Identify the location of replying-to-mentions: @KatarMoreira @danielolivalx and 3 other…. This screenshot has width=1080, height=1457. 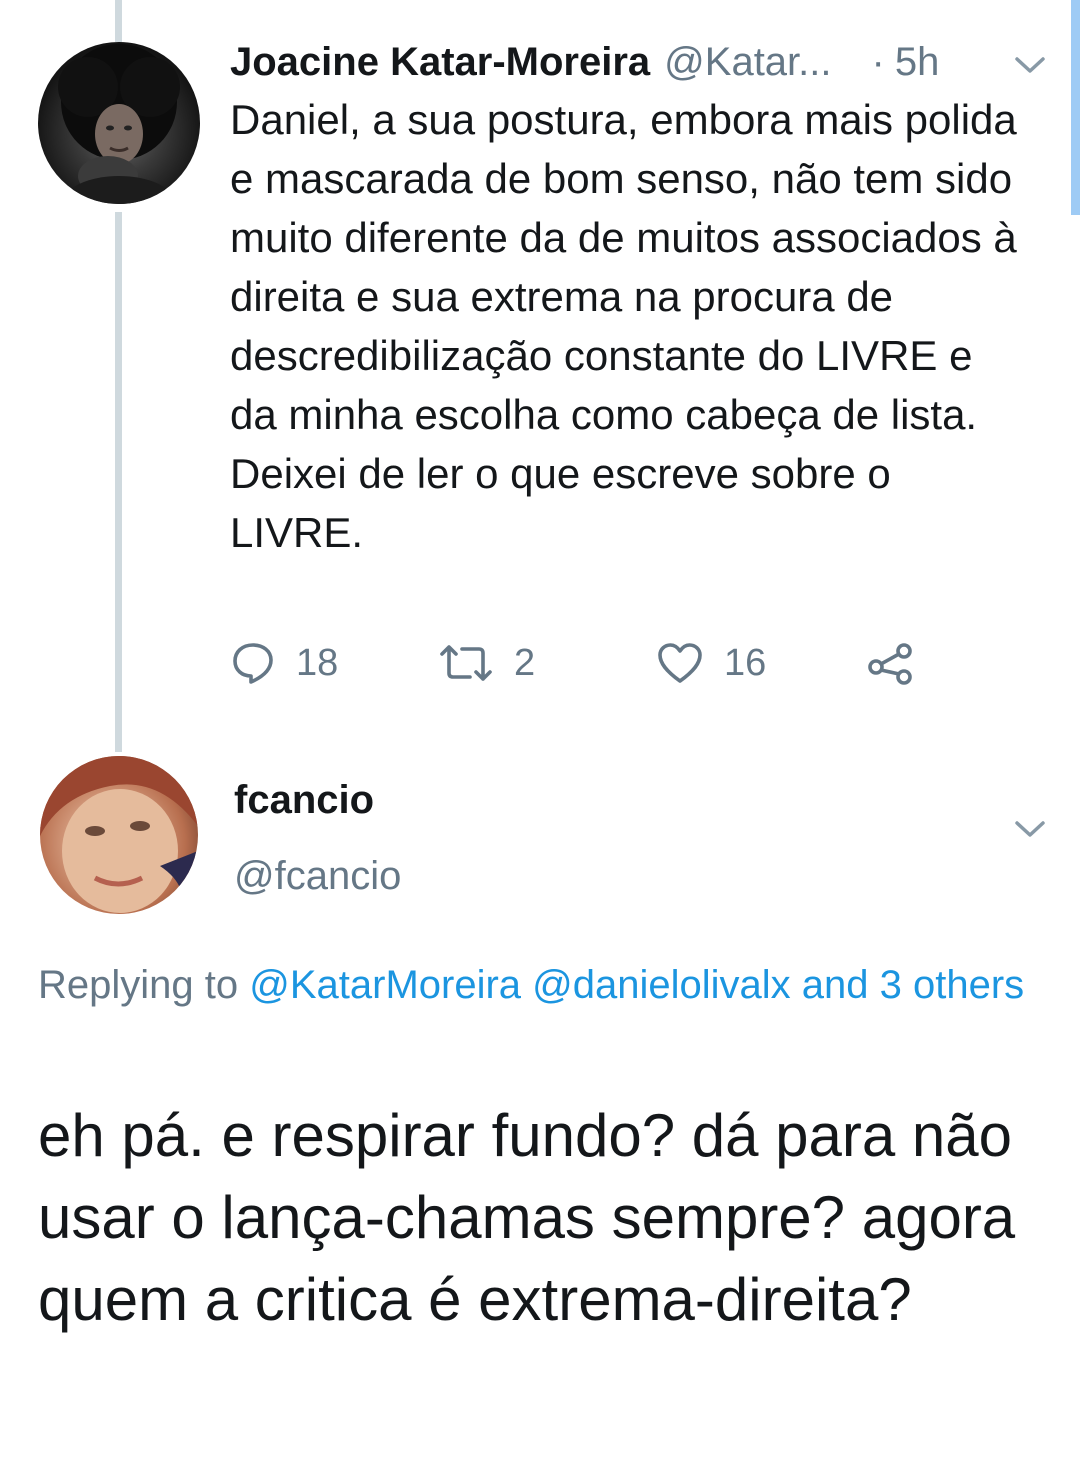
(636, 985).